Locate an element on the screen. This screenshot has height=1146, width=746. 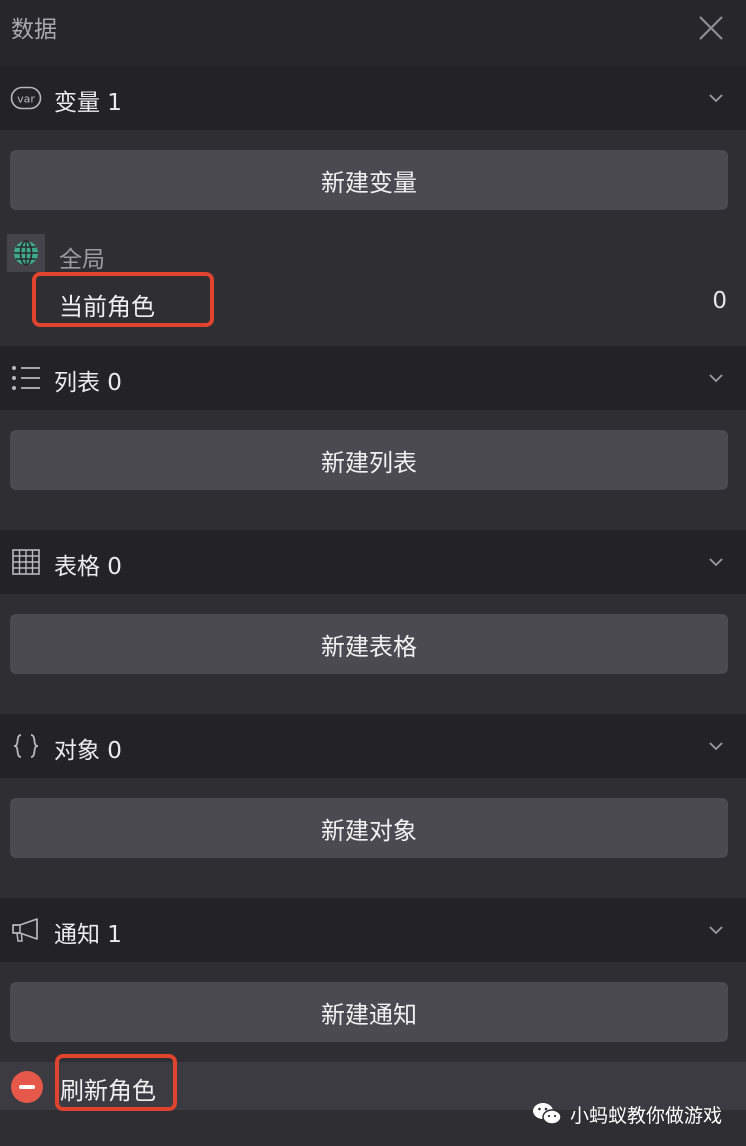
list-icon is located at coordinates (26, 378).